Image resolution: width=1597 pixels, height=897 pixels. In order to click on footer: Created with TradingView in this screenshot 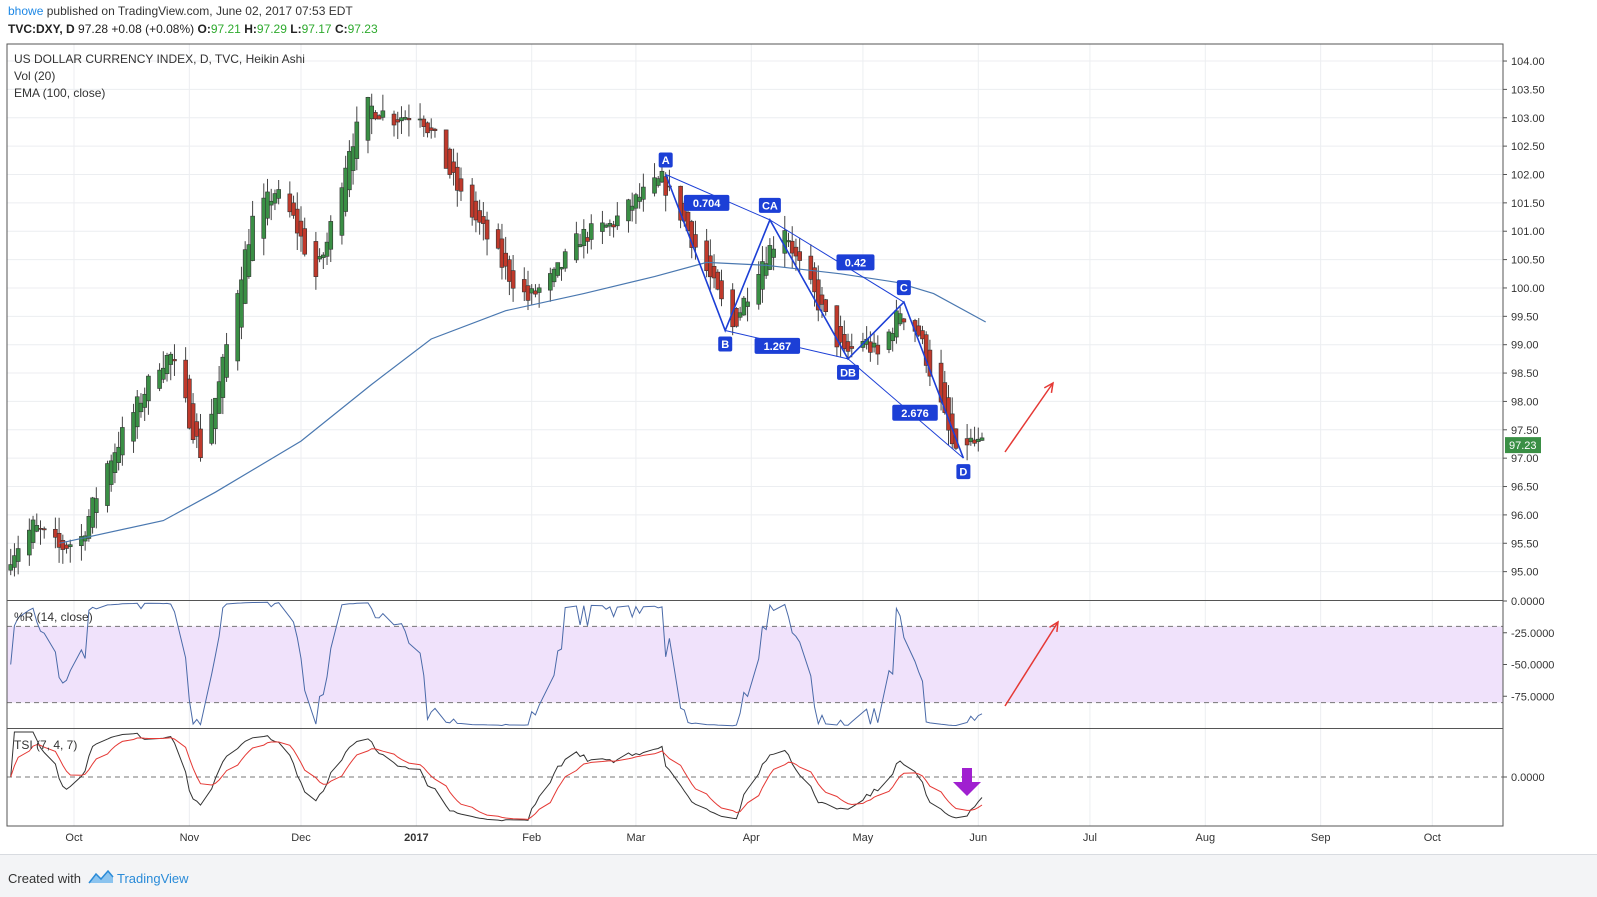, I will do `click(798, 875)`.